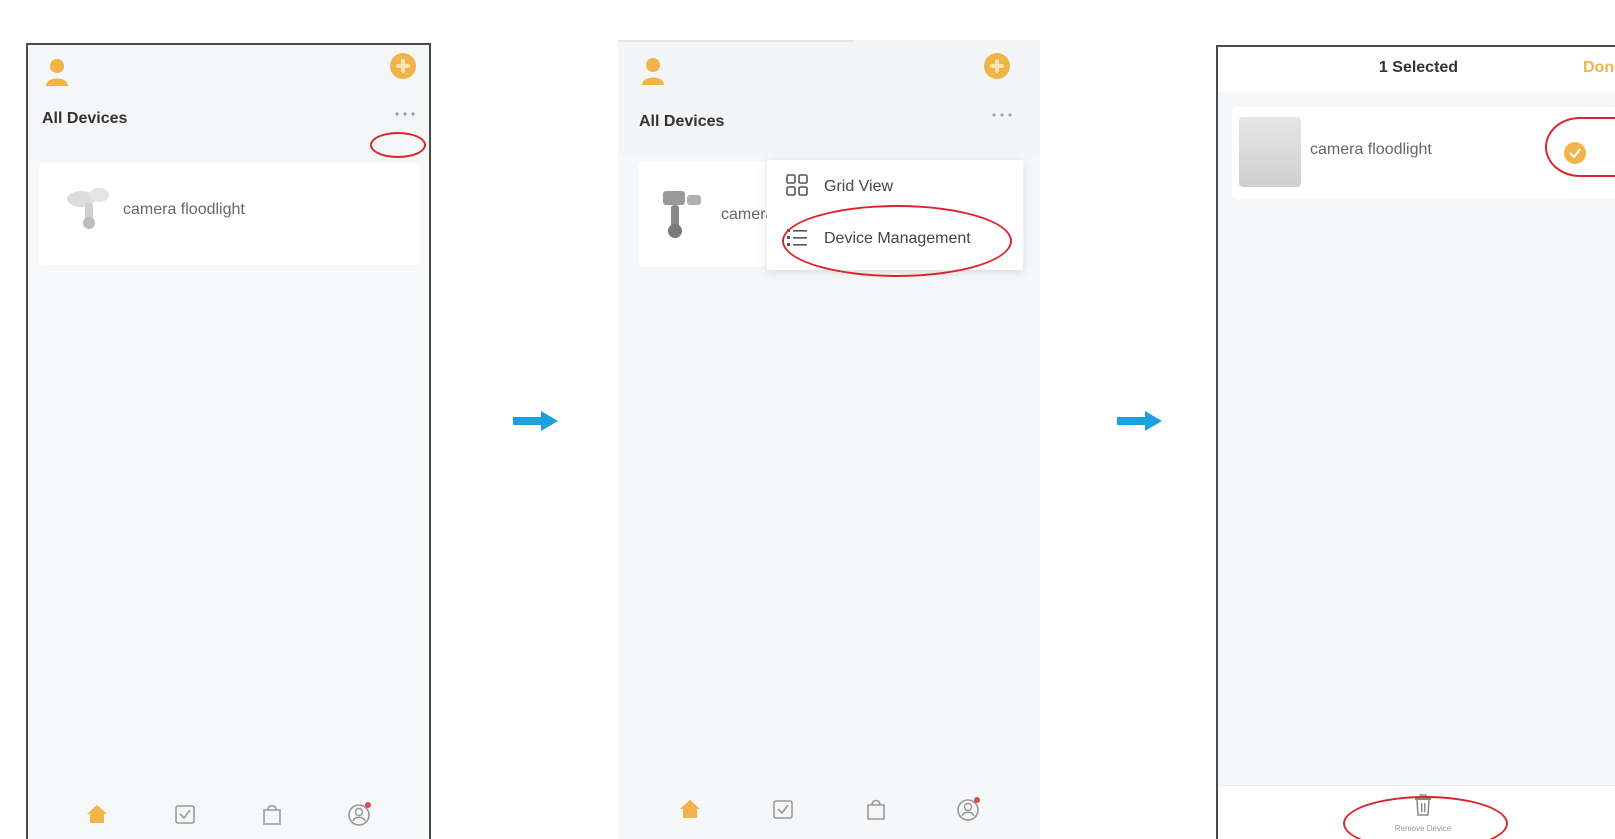 This screenshot has width=1615, height=839. Describe the element at coordinates (1423, 807) in the screenshot. I see `trash-icon` at that location.